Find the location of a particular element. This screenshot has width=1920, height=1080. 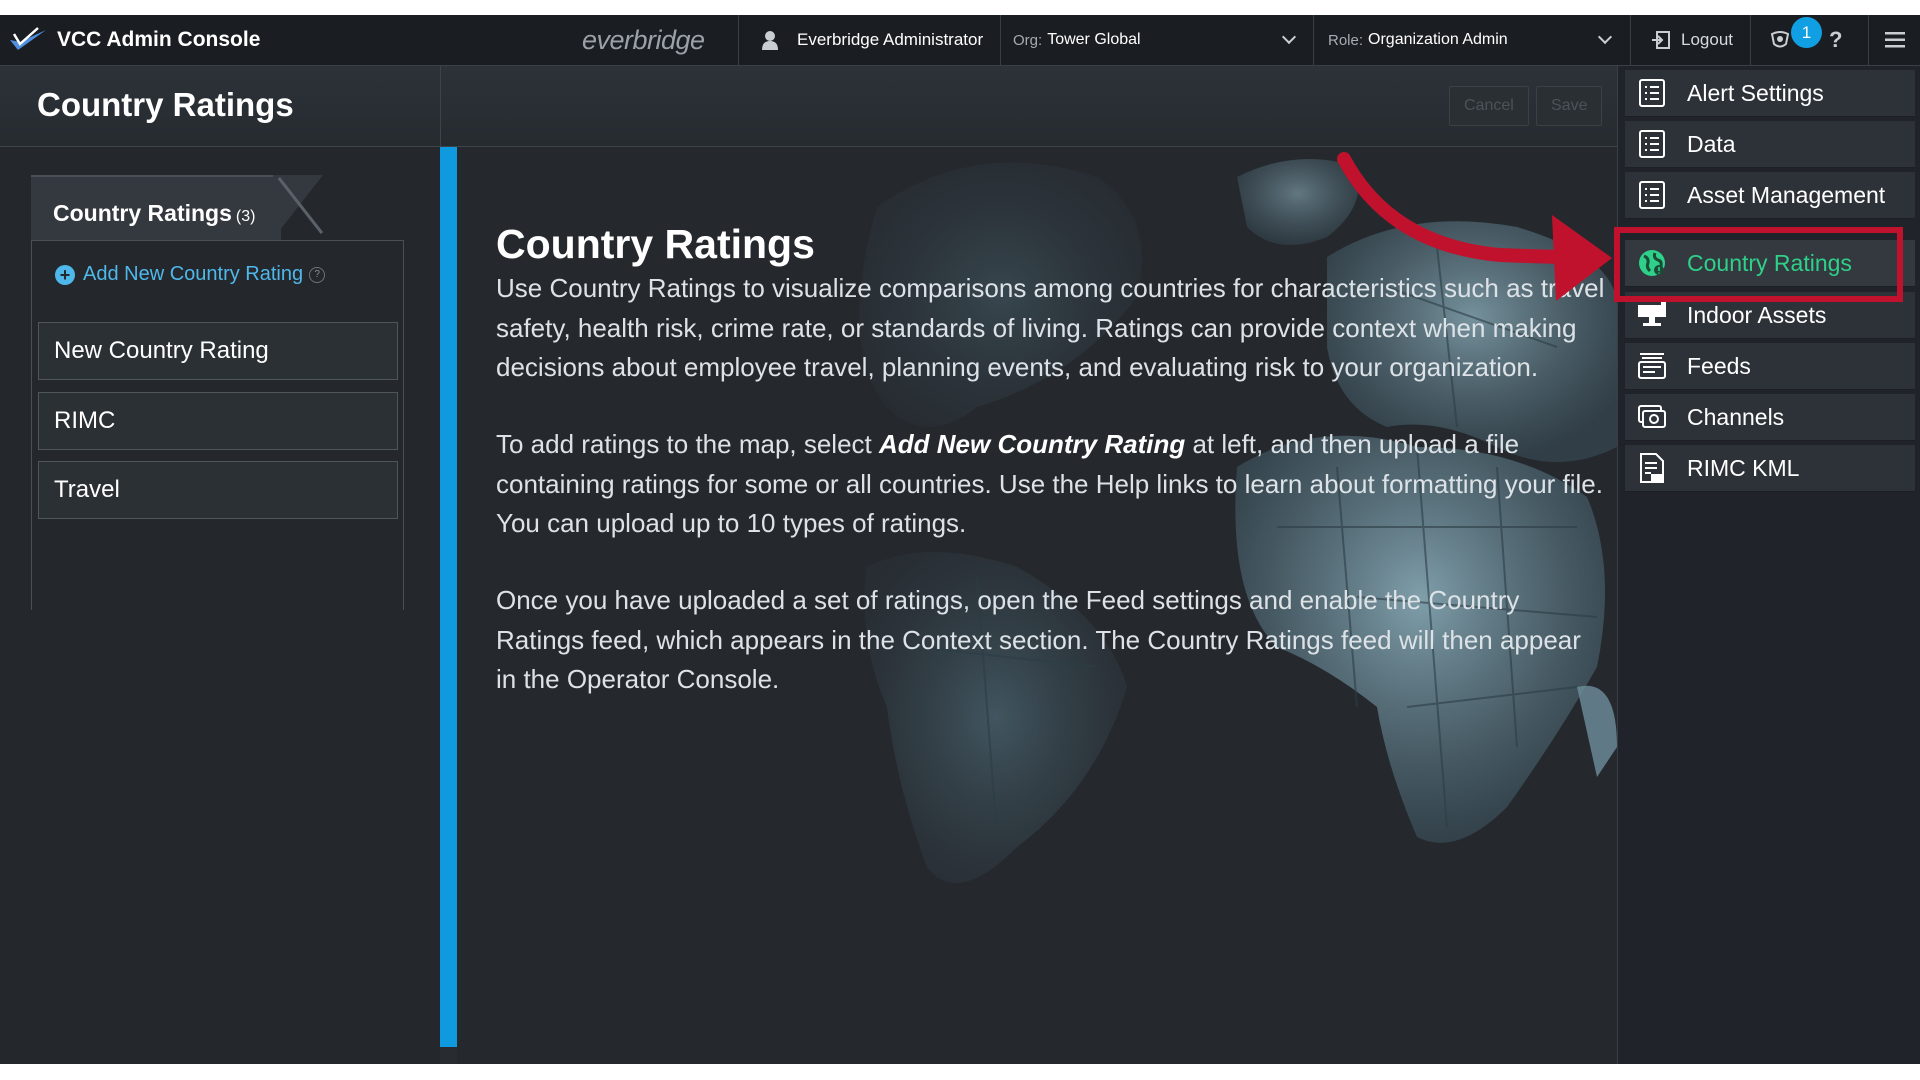

role-select: Role: Organization Admin is located at coordinates (1471, 40).